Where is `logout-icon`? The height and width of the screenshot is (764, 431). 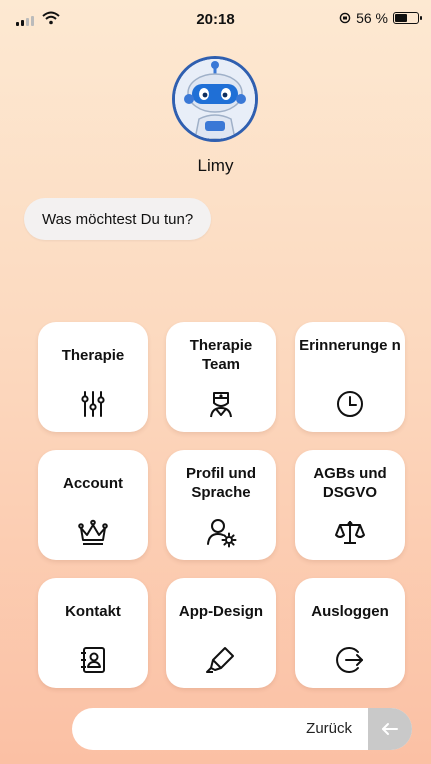 logout-icon is located at coordinates (350, 660).